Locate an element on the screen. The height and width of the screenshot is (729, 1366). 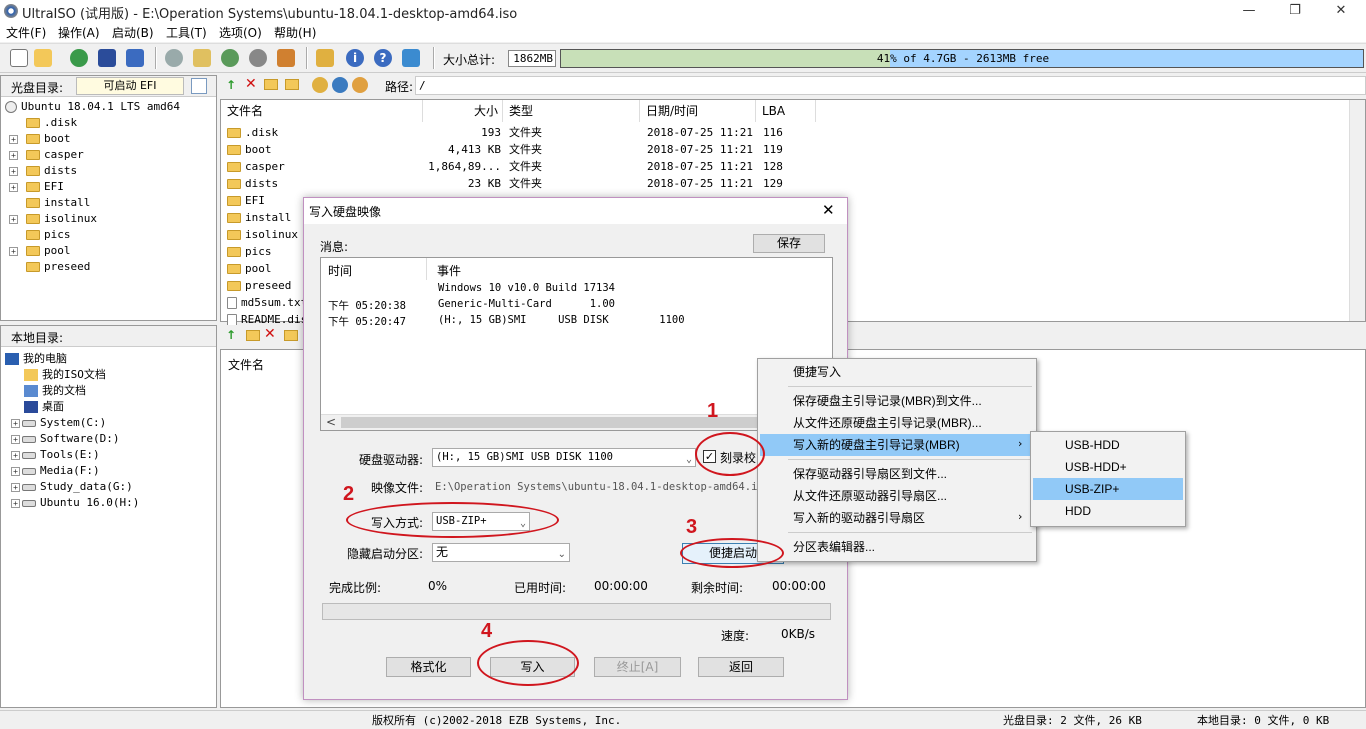
menu-help: 帮助(H) is located at coordinates (295, 32).